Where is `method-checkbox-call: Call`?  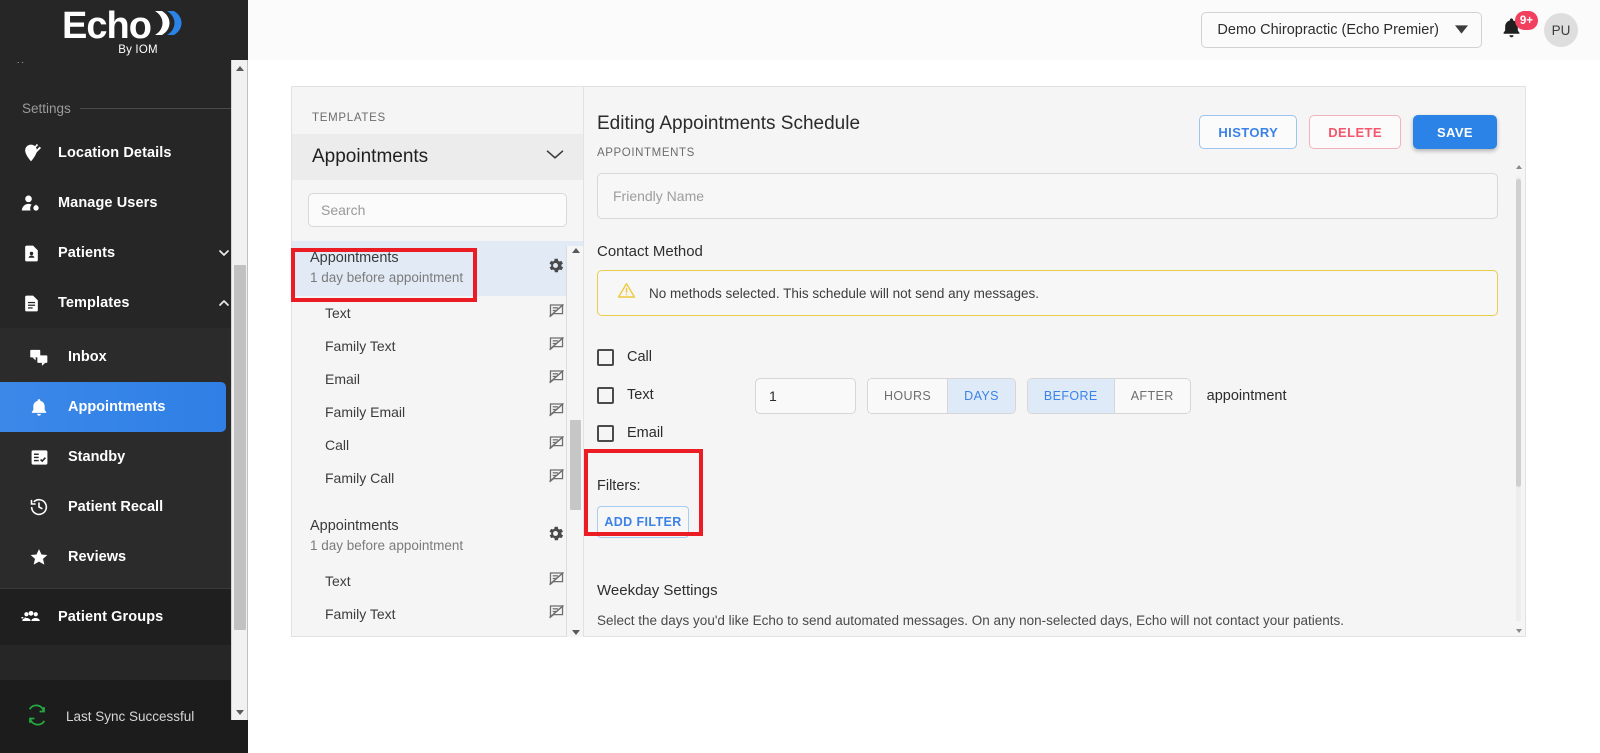
method-checkbox-call: Call is located at coordinates (676, 357).